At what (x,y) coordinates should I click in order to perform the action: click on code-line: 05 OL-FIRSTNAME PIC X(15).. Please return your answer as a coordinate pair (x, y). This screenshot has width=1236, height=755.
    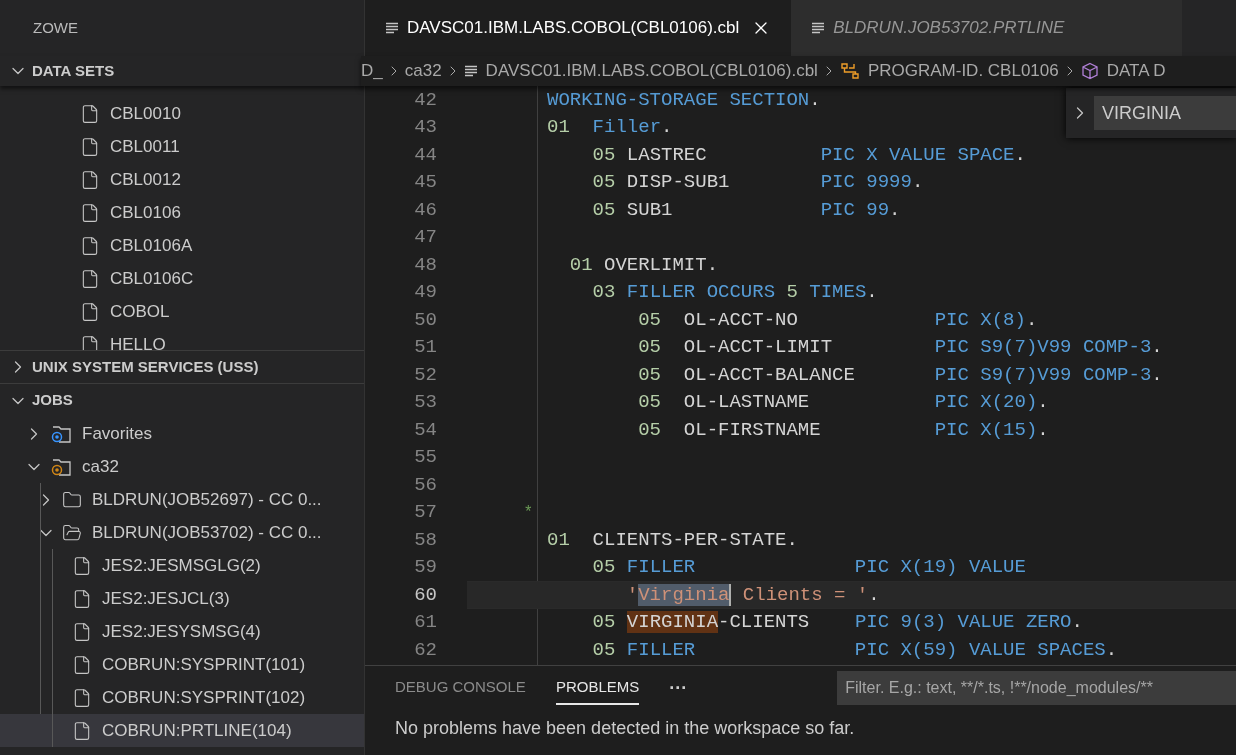
    Looking at the image, I should click on (843, 430).